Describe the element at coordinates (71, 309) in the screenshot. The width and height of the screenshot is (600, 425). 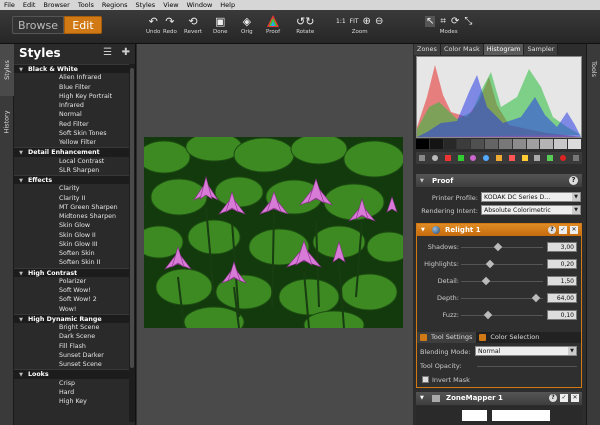
I see `style-item: Wow!` at that location.